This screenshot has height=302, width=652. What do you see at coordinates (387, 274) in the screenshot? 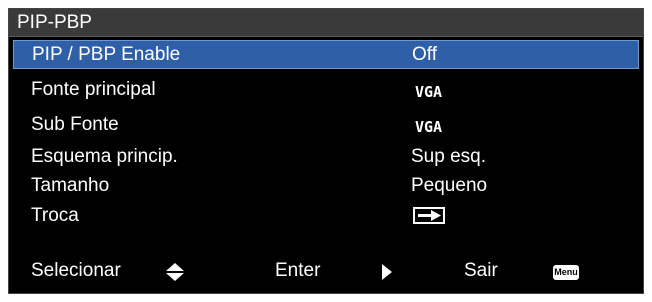
I see `right-triangle-icon` at bounding box center [387, 274].